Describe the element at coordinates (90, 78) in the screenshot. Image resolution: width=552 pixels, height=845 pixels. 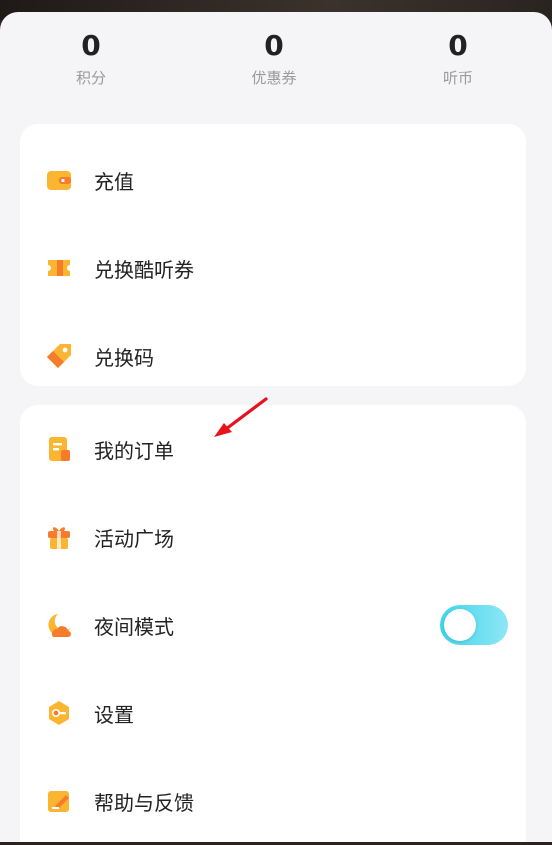
I see `stat-label: 积分` at that location.